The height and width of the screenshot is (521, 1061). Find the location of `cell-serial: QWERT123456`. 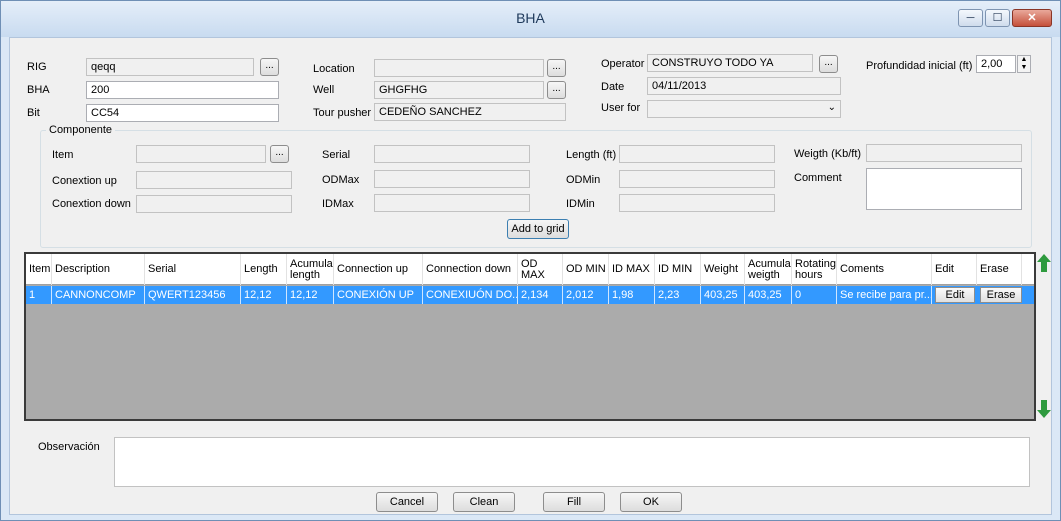

cell-serial: QWERT123456 is located at coordinates (193, 295).